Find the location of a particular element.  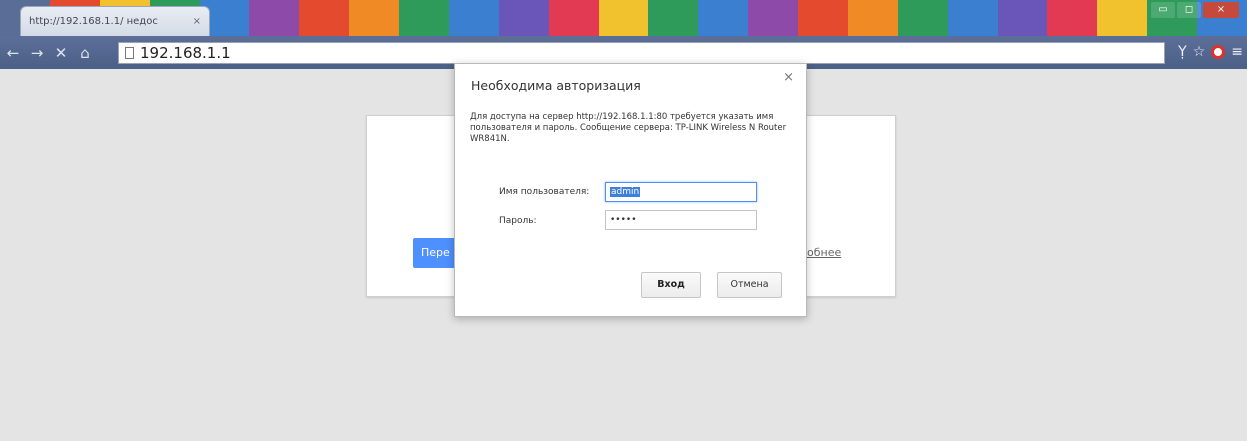

menu-icon: ≡ is located at coordinates (1237, 52).